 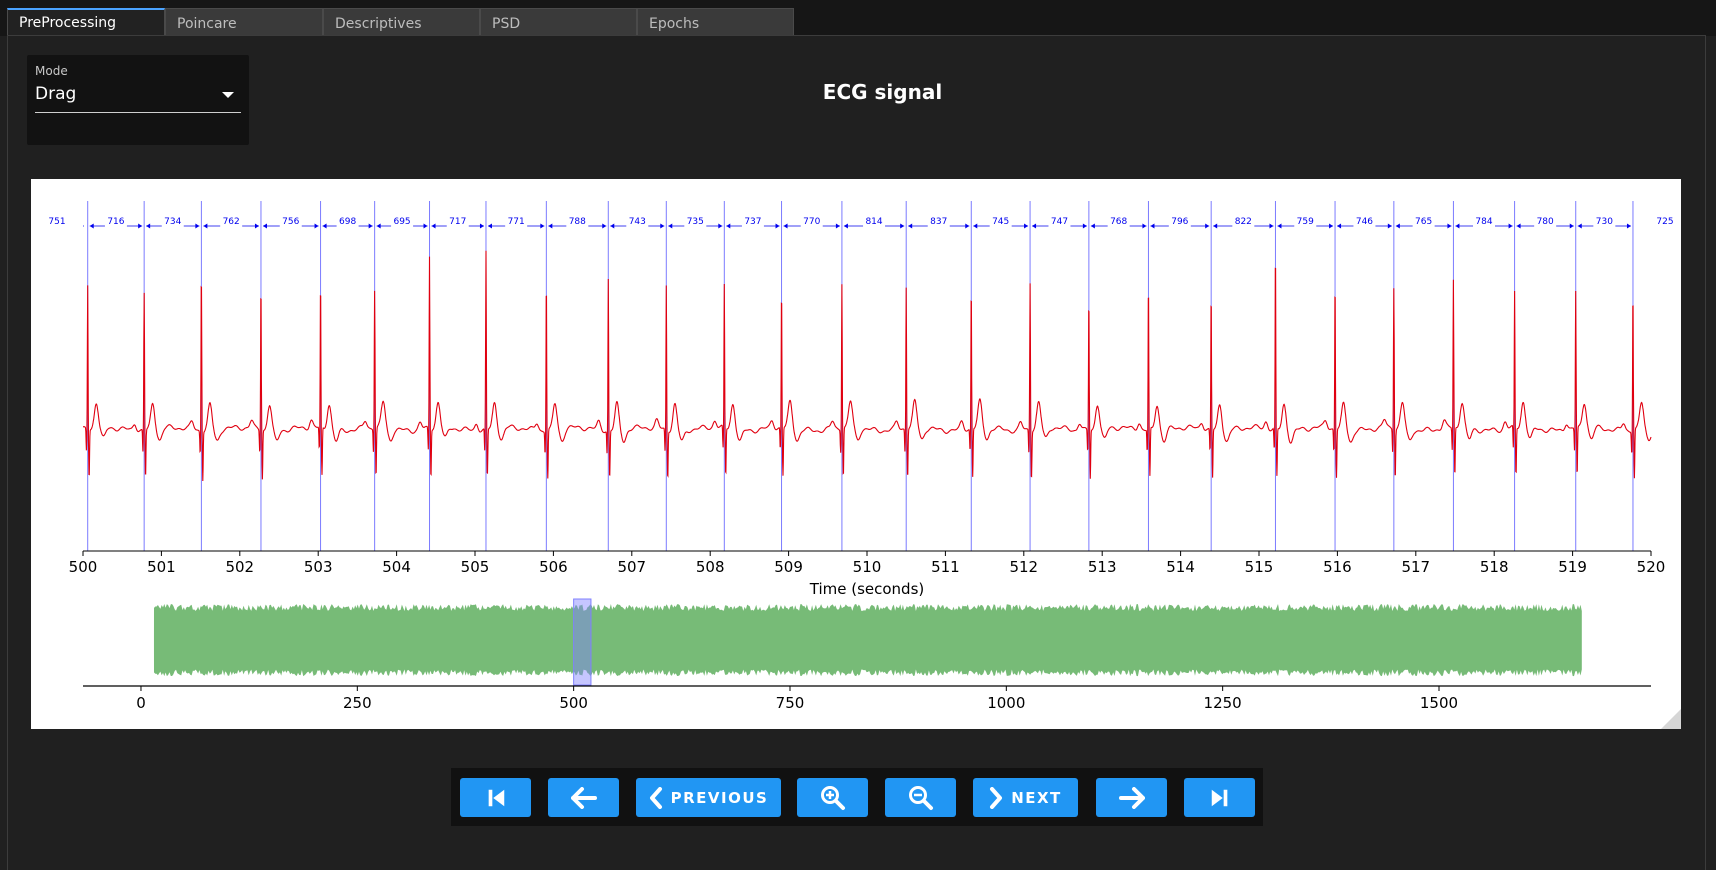 I want to click on tab-label: Epochs, so click(x=674, y=24).